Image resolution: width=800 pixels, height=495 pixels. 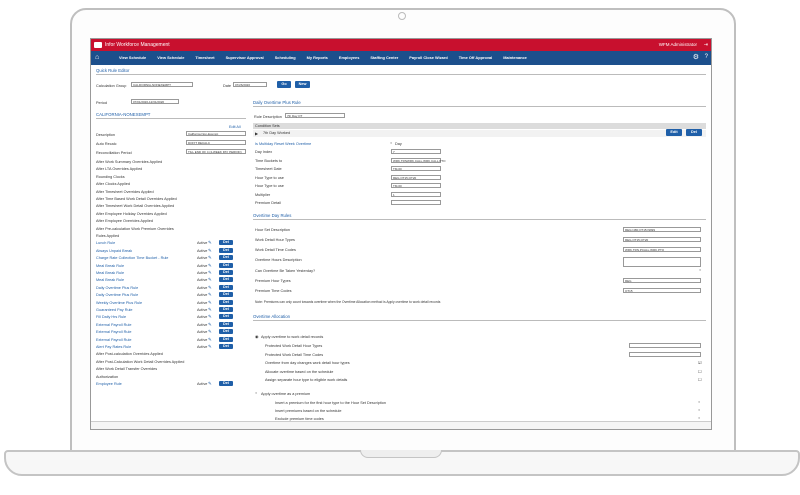 What do you see at coordinates (515, 57) in the screenshot?
I see `nav-item: Maintenance` at bounding box center [515, 57].